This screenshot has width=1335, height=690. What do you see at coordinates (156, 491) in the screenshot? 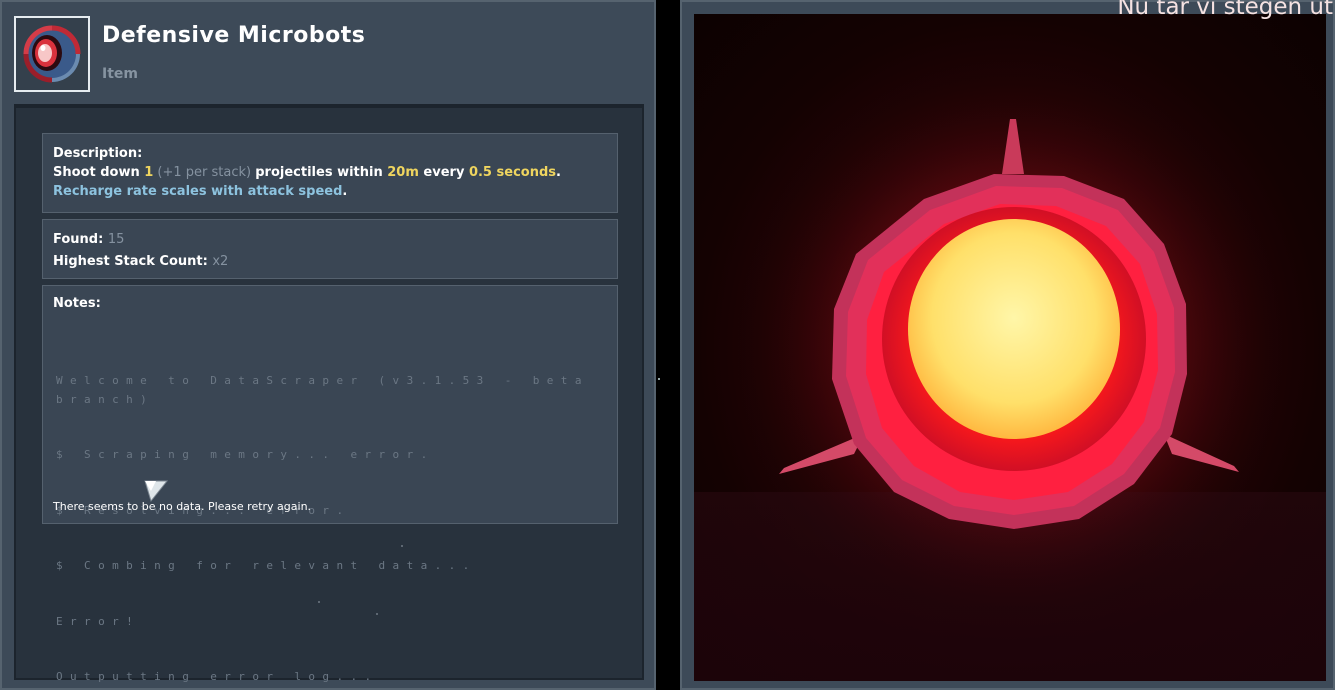
I see `mouse-cursor-icon` at bounding box center [156, 491].